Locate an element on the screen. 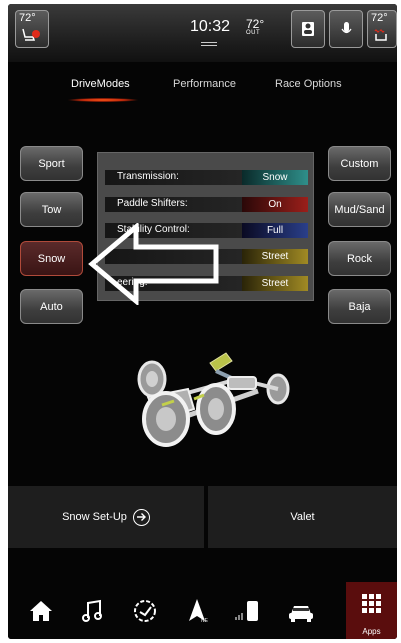 The width and height of the screenshot is (401, 643). compass-arrow-icon is located at coordinates (197, 610).